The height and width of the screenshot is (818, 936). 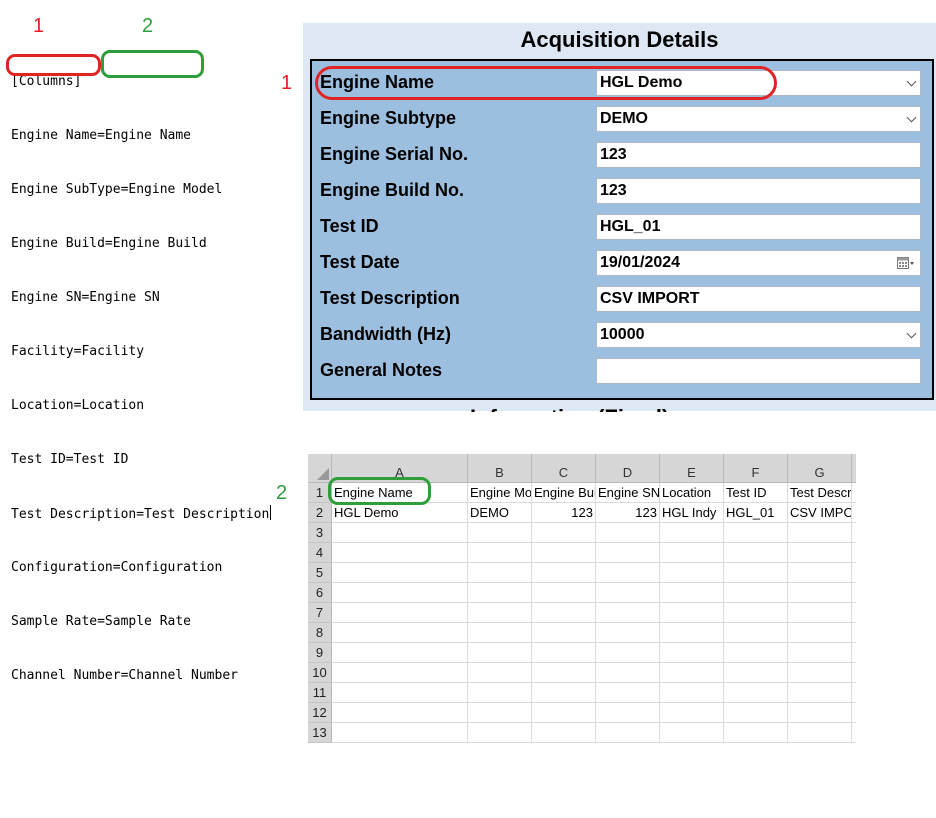 What do you see at coordinates (854, 493) in the screenshot?
I see `cell-h1` at bounding box center [854, 493].